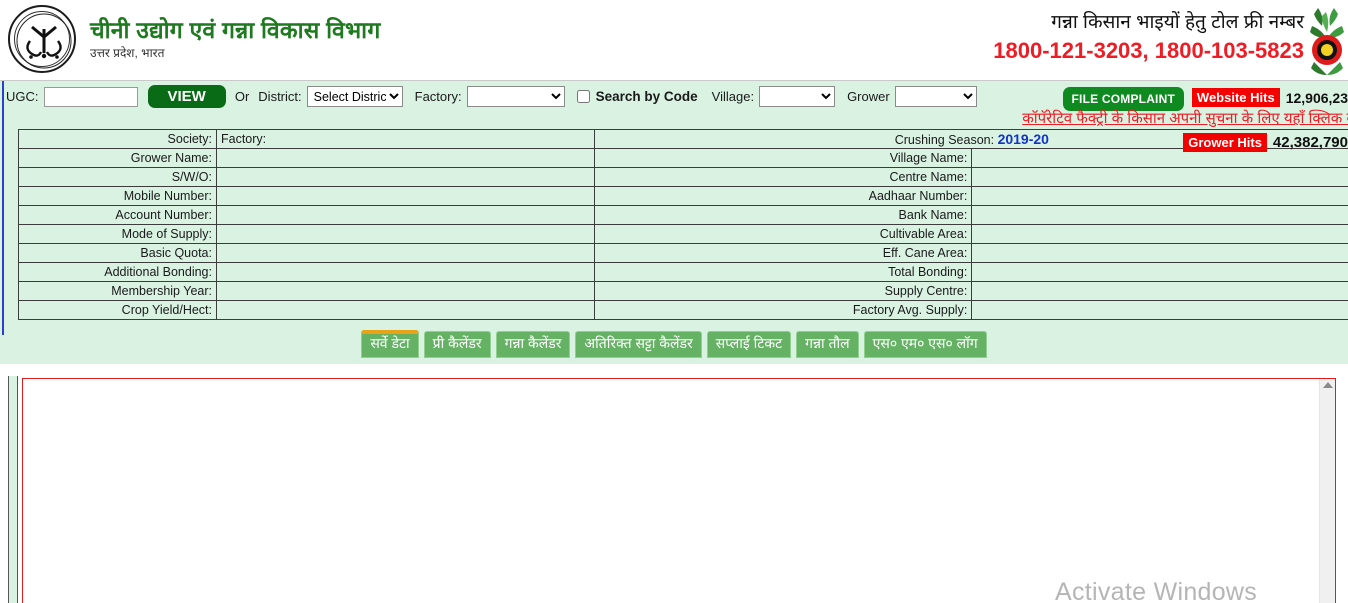  What do you see at coordinates (242, 96) in the screenshot?
I see `or-text: Or` at bounding box center [242, 96].